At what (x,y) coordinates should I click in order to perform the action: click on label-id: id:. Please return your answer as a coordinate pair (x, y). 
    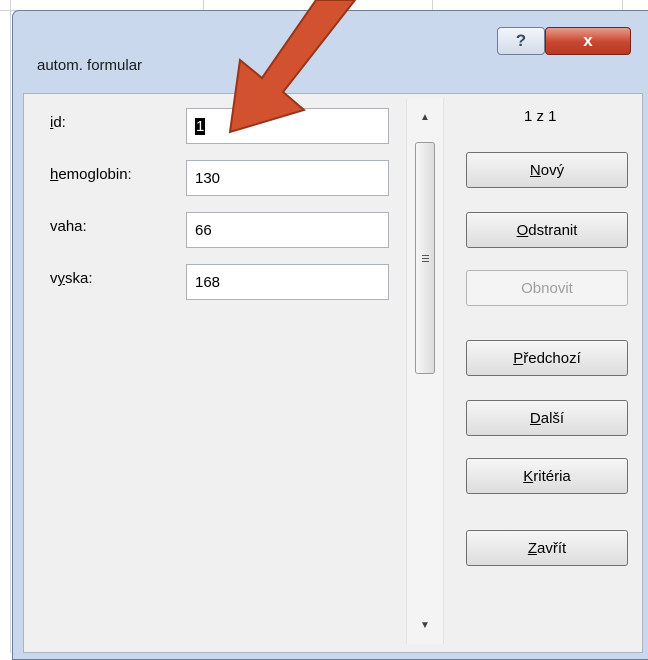
    Looking at the image, I should click on (58, 122).